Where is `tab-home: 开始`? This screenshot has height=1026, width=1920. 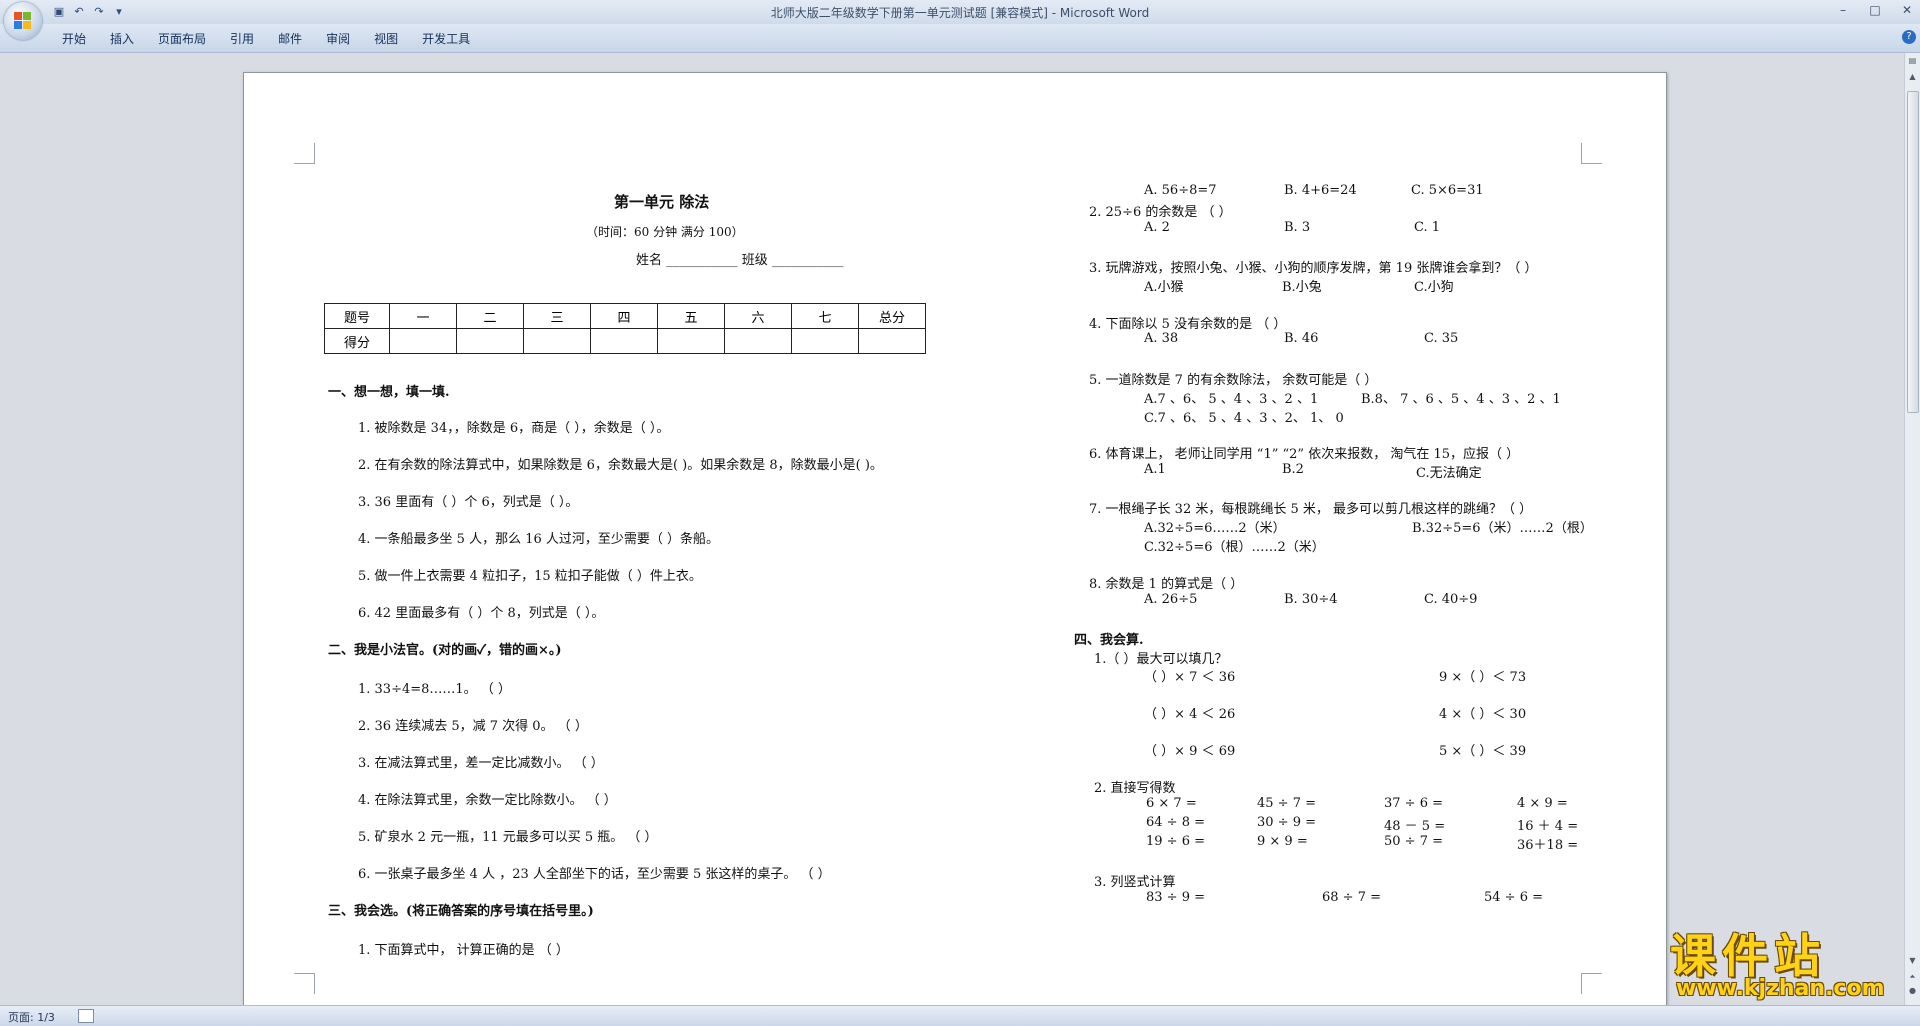
tab-home: 开始 is located at coordinates (74, 39).